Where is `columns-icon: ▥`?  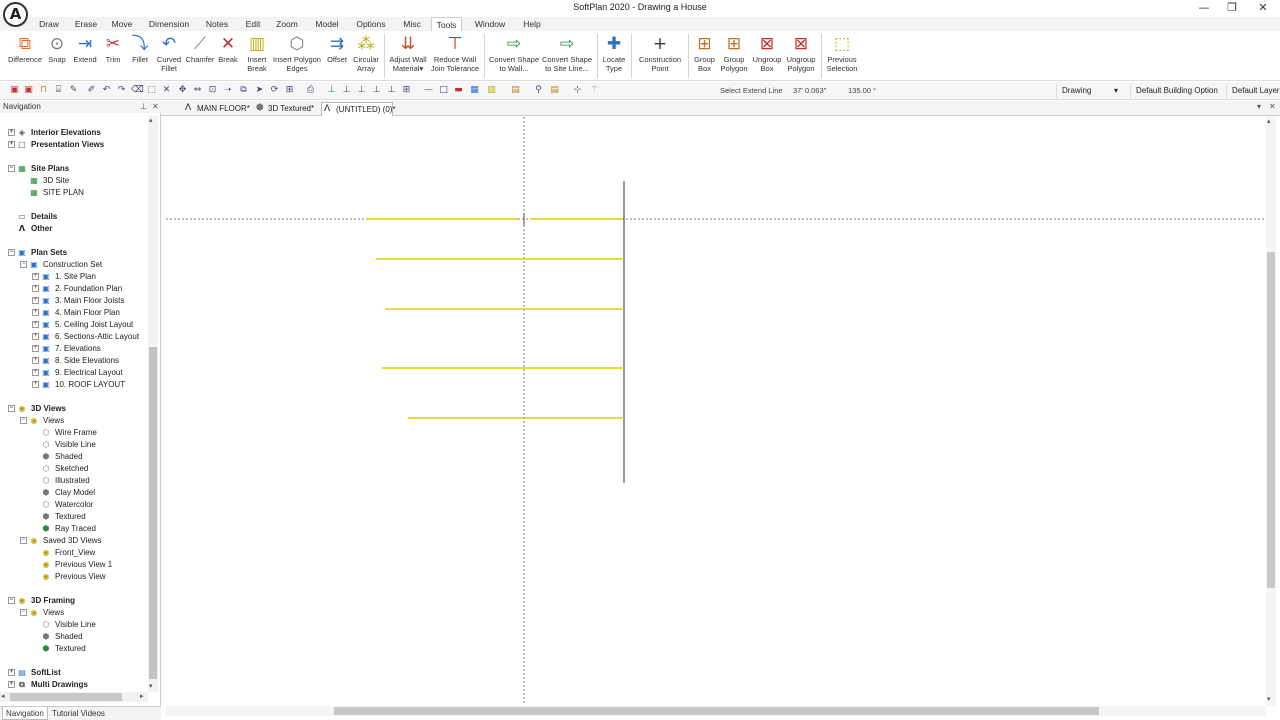 columns-icon: ▥ is located at coordinates (491, 90).